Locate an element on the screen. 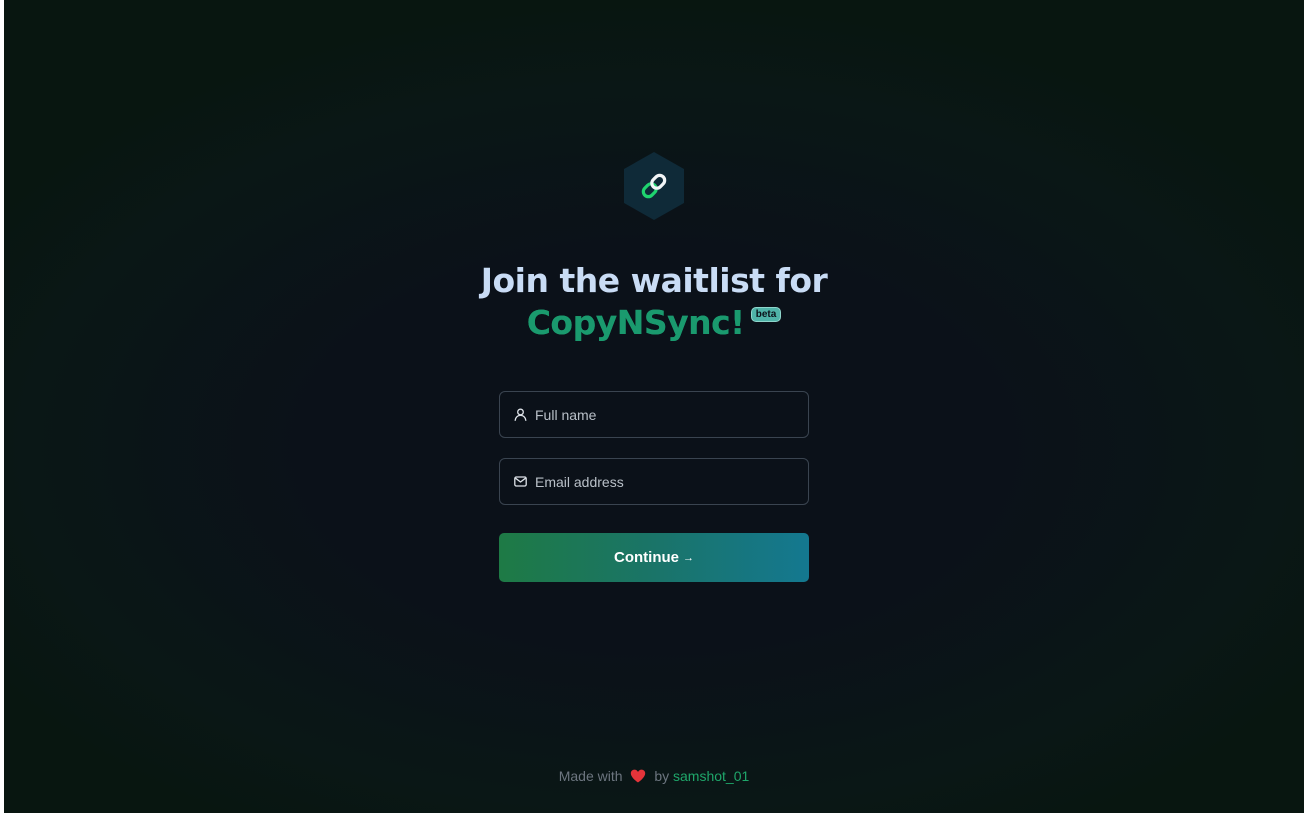 Image resolution: width=1308 pixels, height=813 pixels. footer-credit: Made with by samshot_01 is located at coordinates (654, 777).